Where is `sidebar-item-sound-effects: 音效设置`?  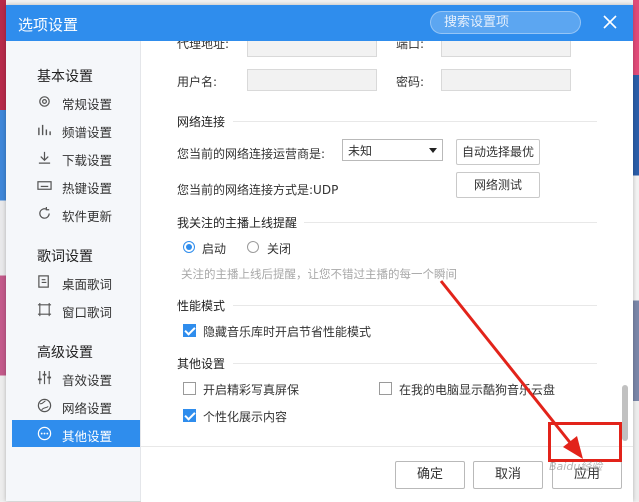
sidebar-item-sound-effects: 音效设置 is located at coordinates (76, 377).